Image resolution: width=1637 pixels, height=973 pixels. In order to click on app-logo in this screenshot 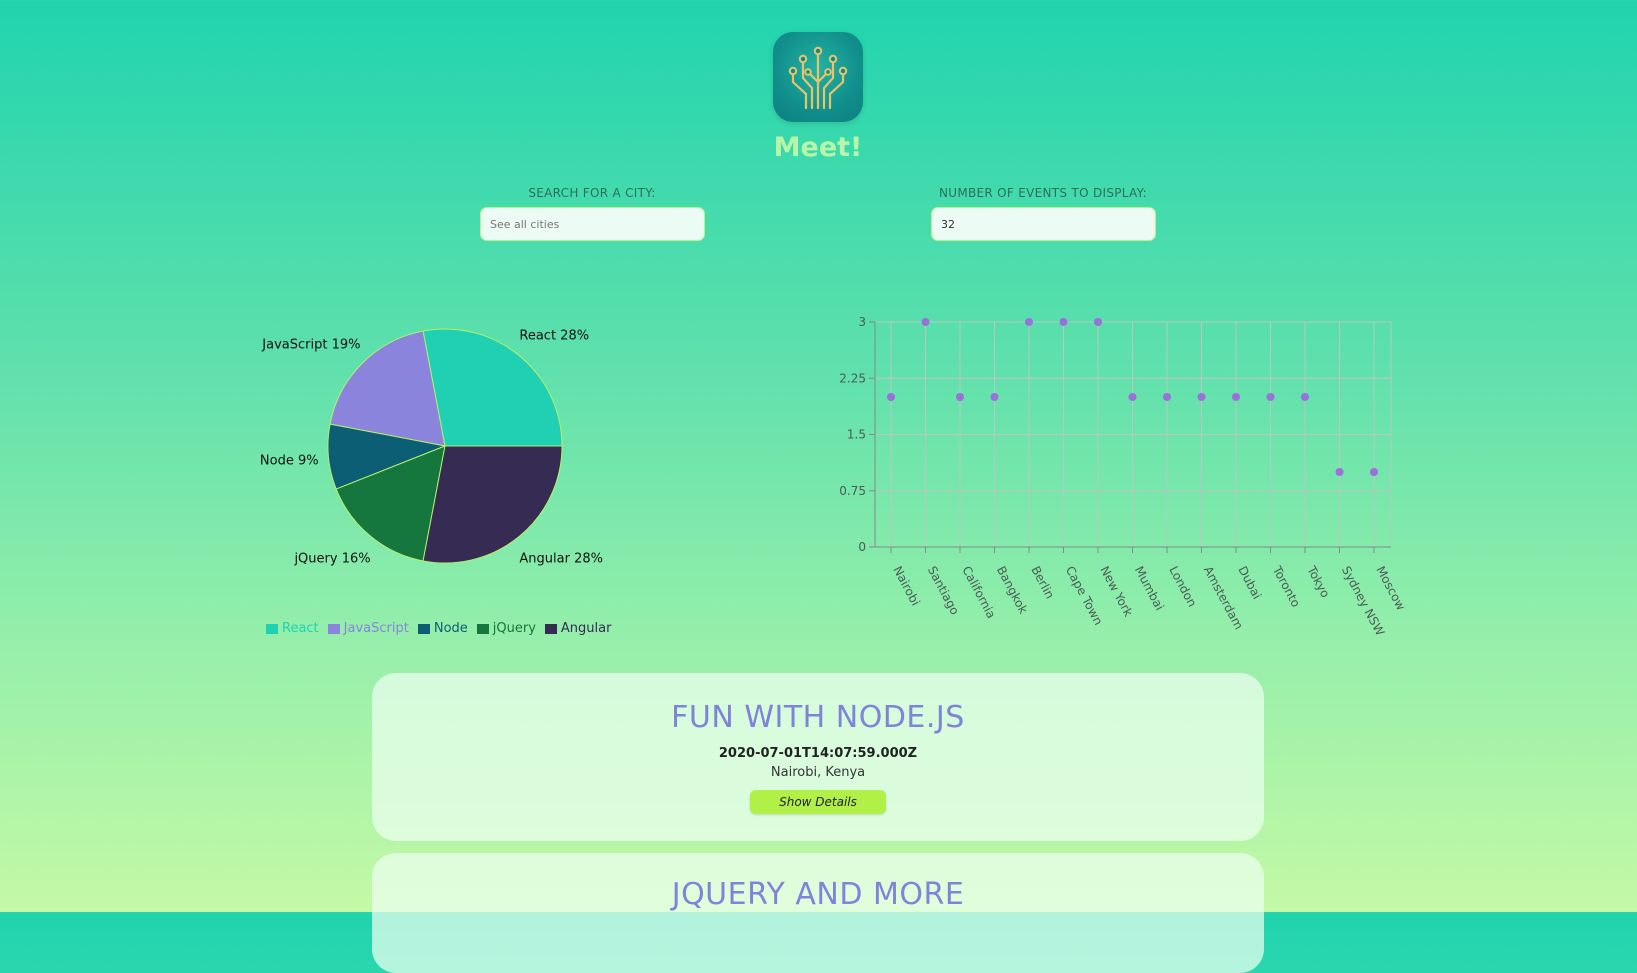, I will do `click(818, 77)`.